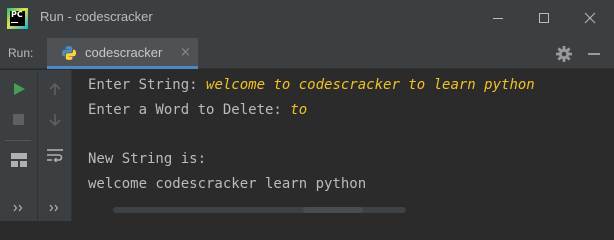 The height and width of the screenshot is (240, 614). What do you see at coordinates (564, 54) in the screenshot?
I see `settings-gear-icon` at bounding box center [564, 54].